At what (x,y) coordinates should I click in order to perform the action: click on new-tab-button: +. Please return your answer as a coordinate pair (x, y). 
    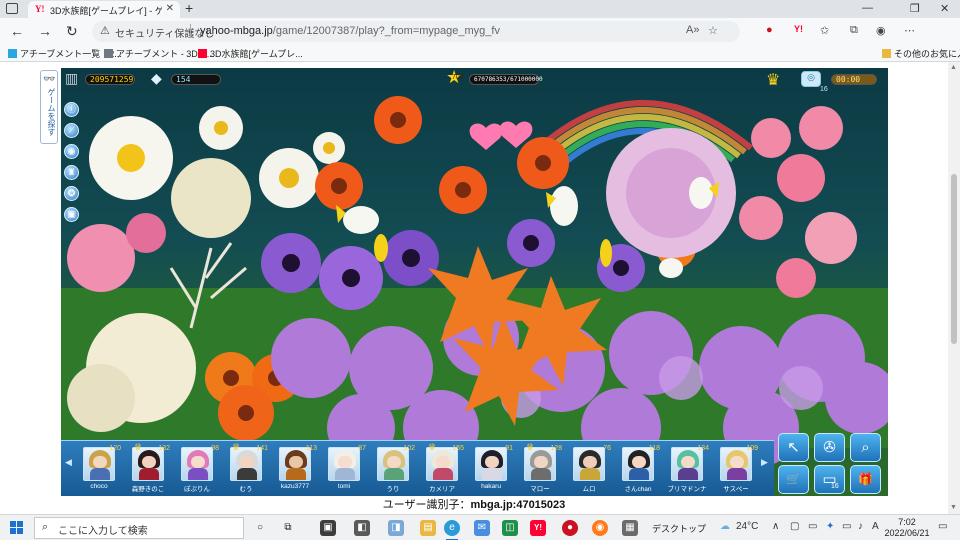
    Looking at the image, I should click on (189, 8).